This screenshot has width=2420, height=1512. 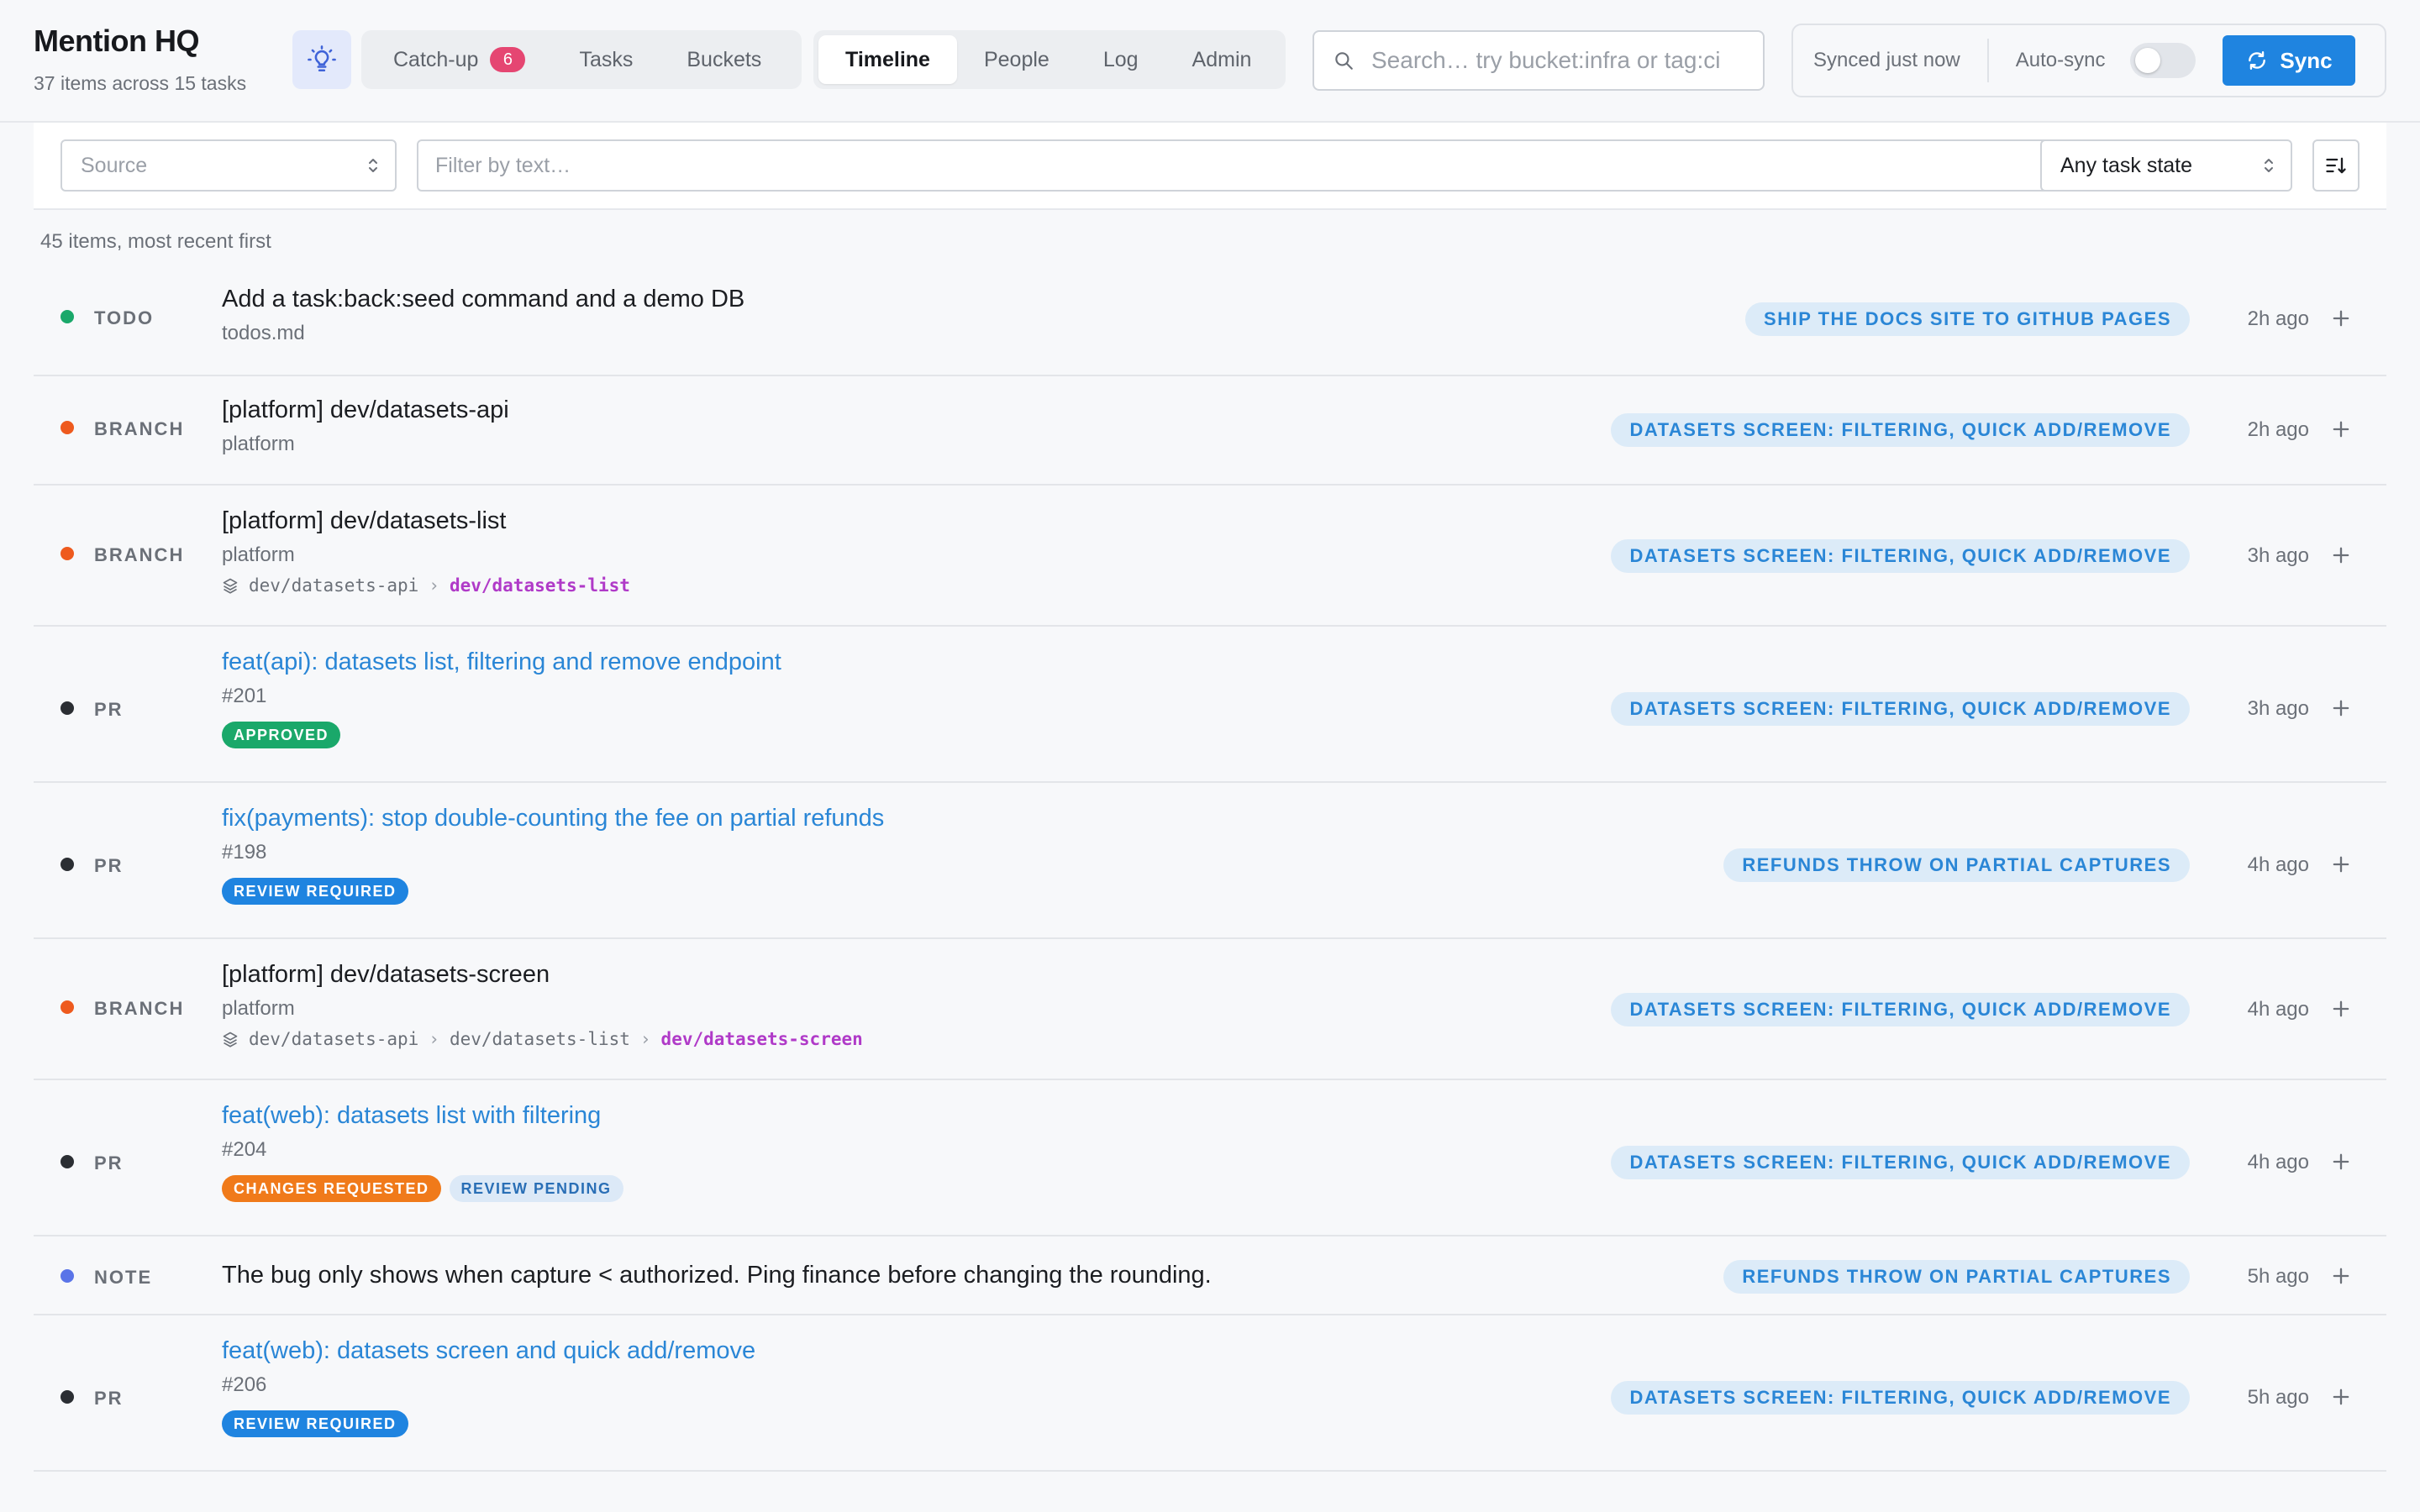 What do you see at coordinates (244, 696) in the screenshot?
I see `item-subtitle: #201` at bounding box center [244, 696].